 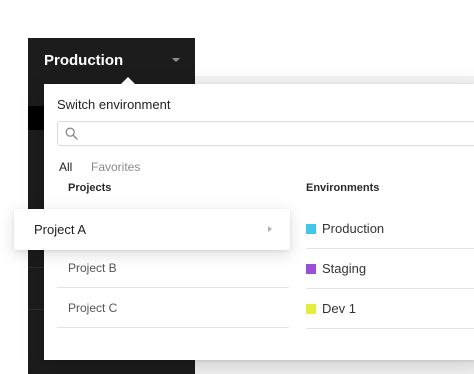 What do you see at coordinates (84, 60) in the screenshot?
I see `current-environment-name: Production` at bounding box center [84, 60].